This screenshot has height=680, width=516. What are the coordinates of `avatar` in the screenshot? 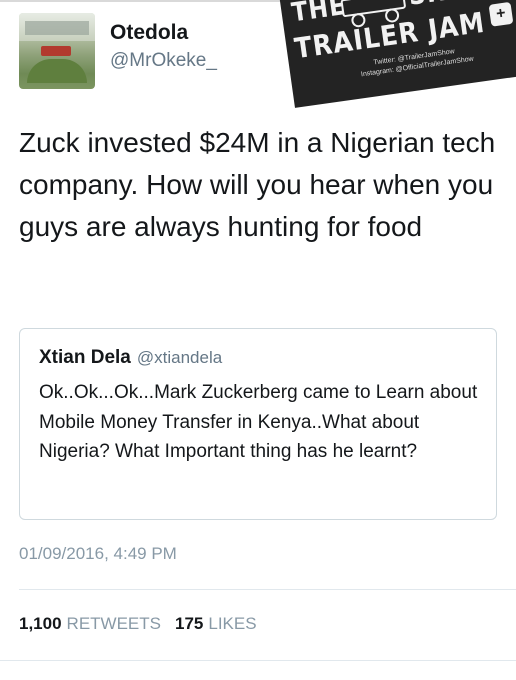 It's located at (57, 51).